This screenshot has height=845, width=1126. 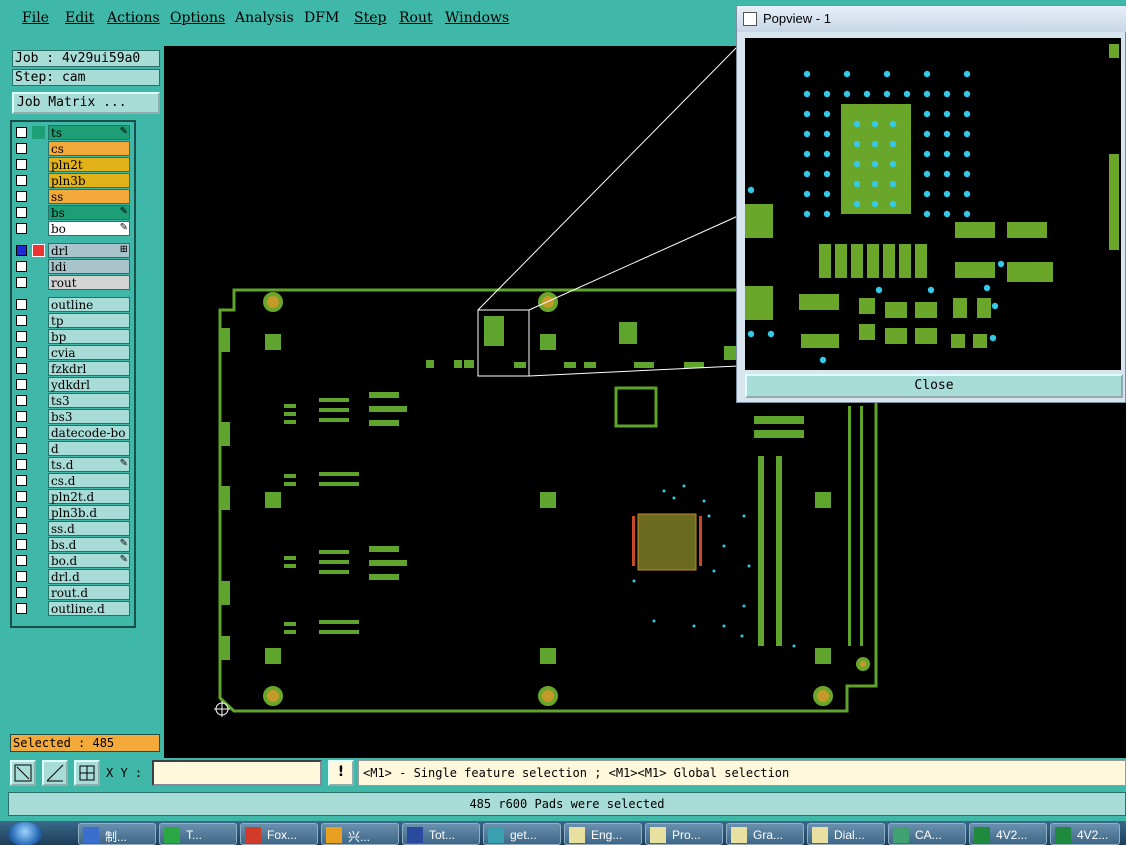 What do you see at coordinates (133, 18) in the screenshot?
I see `menu-actions: Actions` at bounding box center [133, 18].